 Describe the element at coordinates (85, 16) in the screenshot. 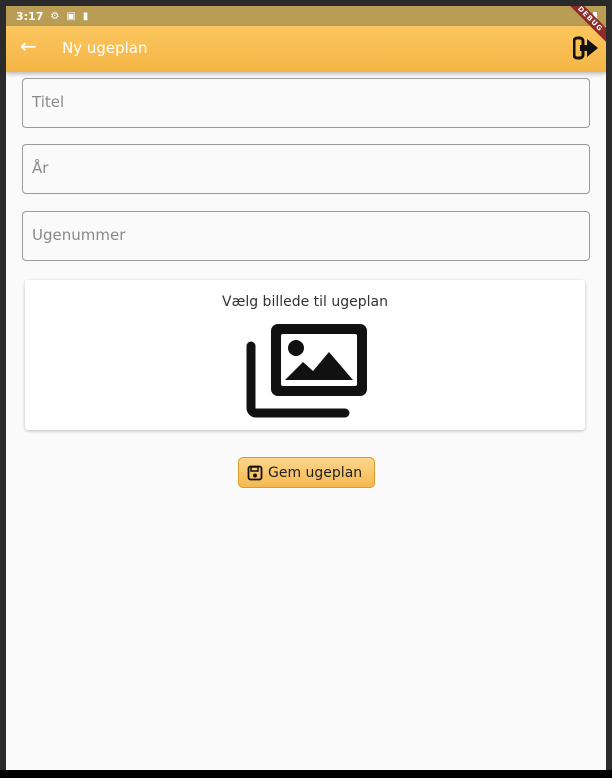

I see `sd-card-icon: ▮` at that location.